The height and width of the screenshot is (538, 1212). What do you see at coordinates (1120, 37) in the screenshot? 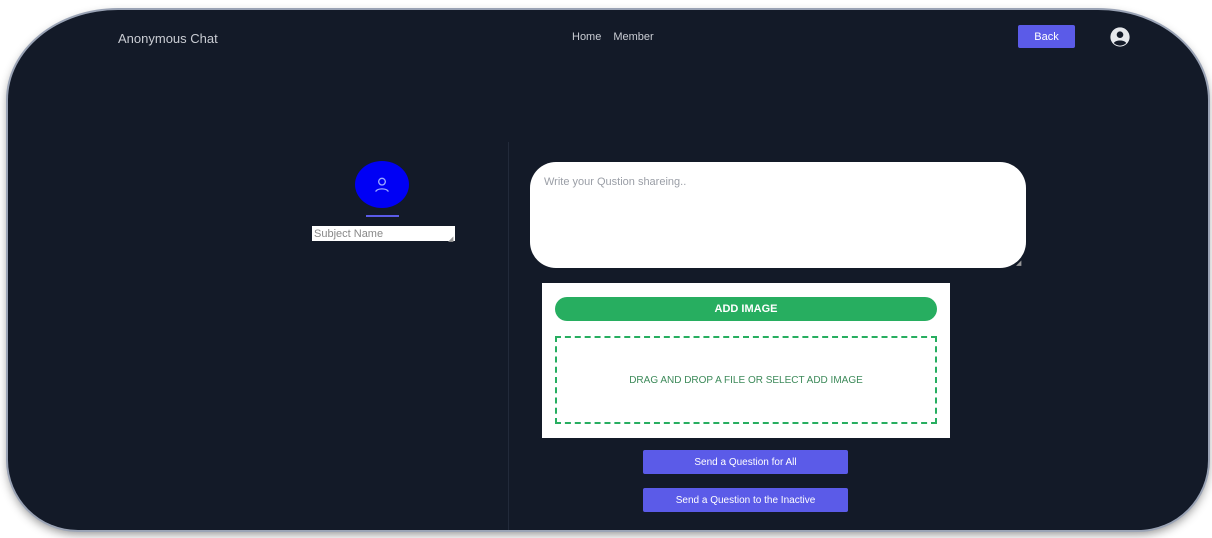
I see `user-circle-icon` at bounding box center [1120, 37].